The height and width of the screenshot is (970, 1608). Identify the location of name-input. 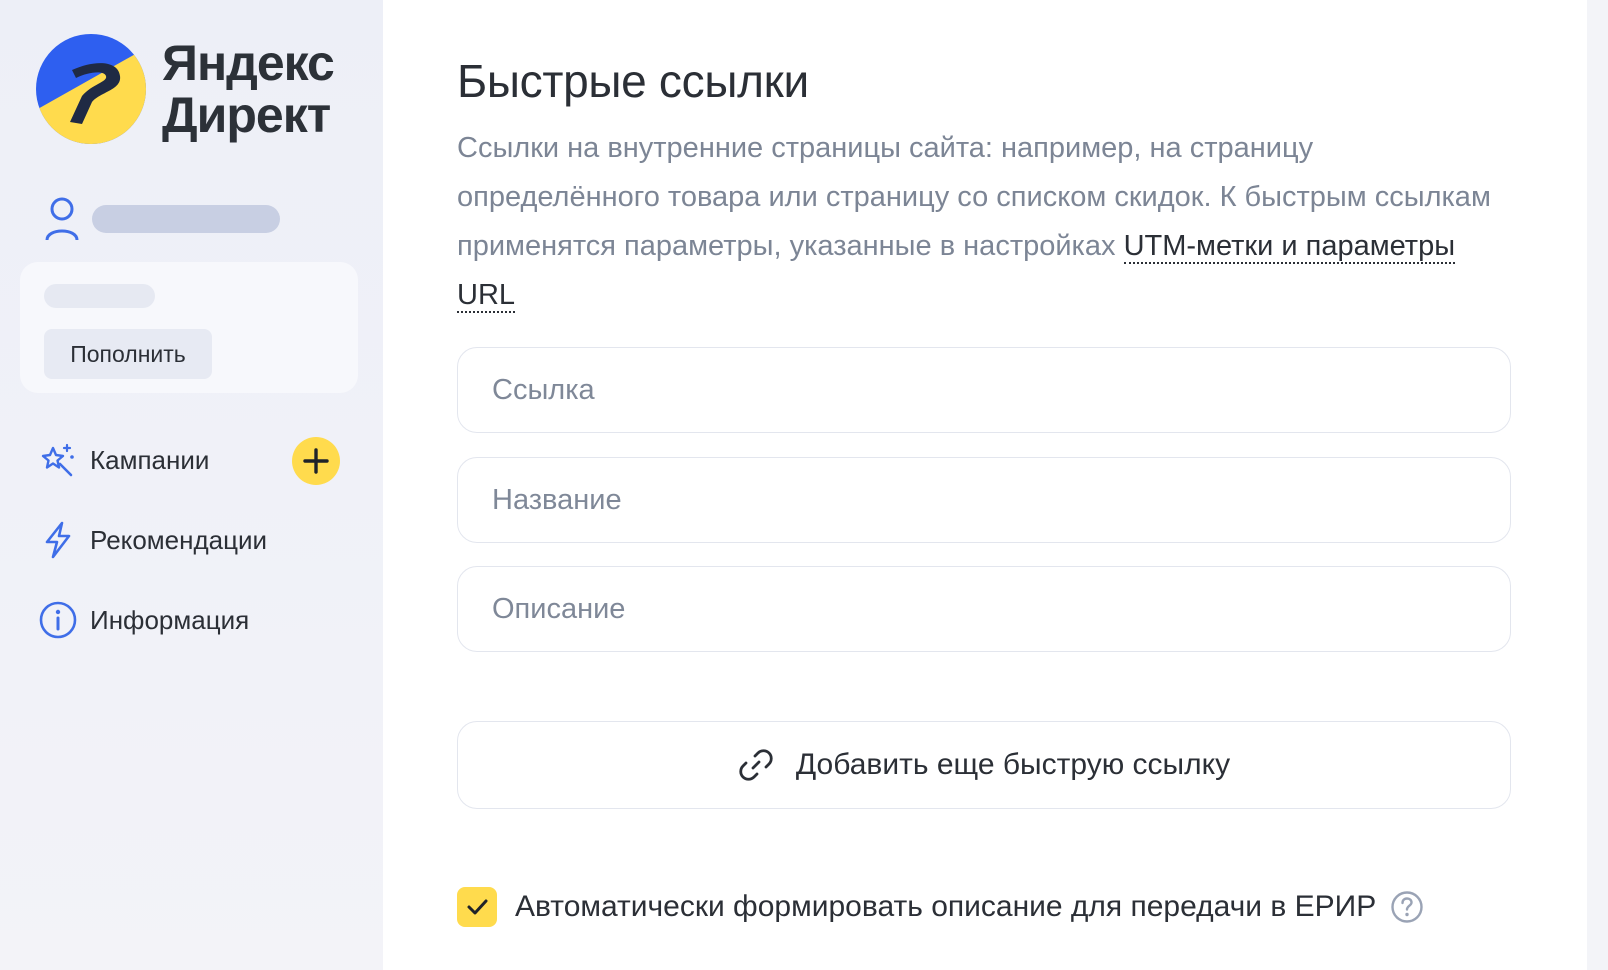
(984, 500).